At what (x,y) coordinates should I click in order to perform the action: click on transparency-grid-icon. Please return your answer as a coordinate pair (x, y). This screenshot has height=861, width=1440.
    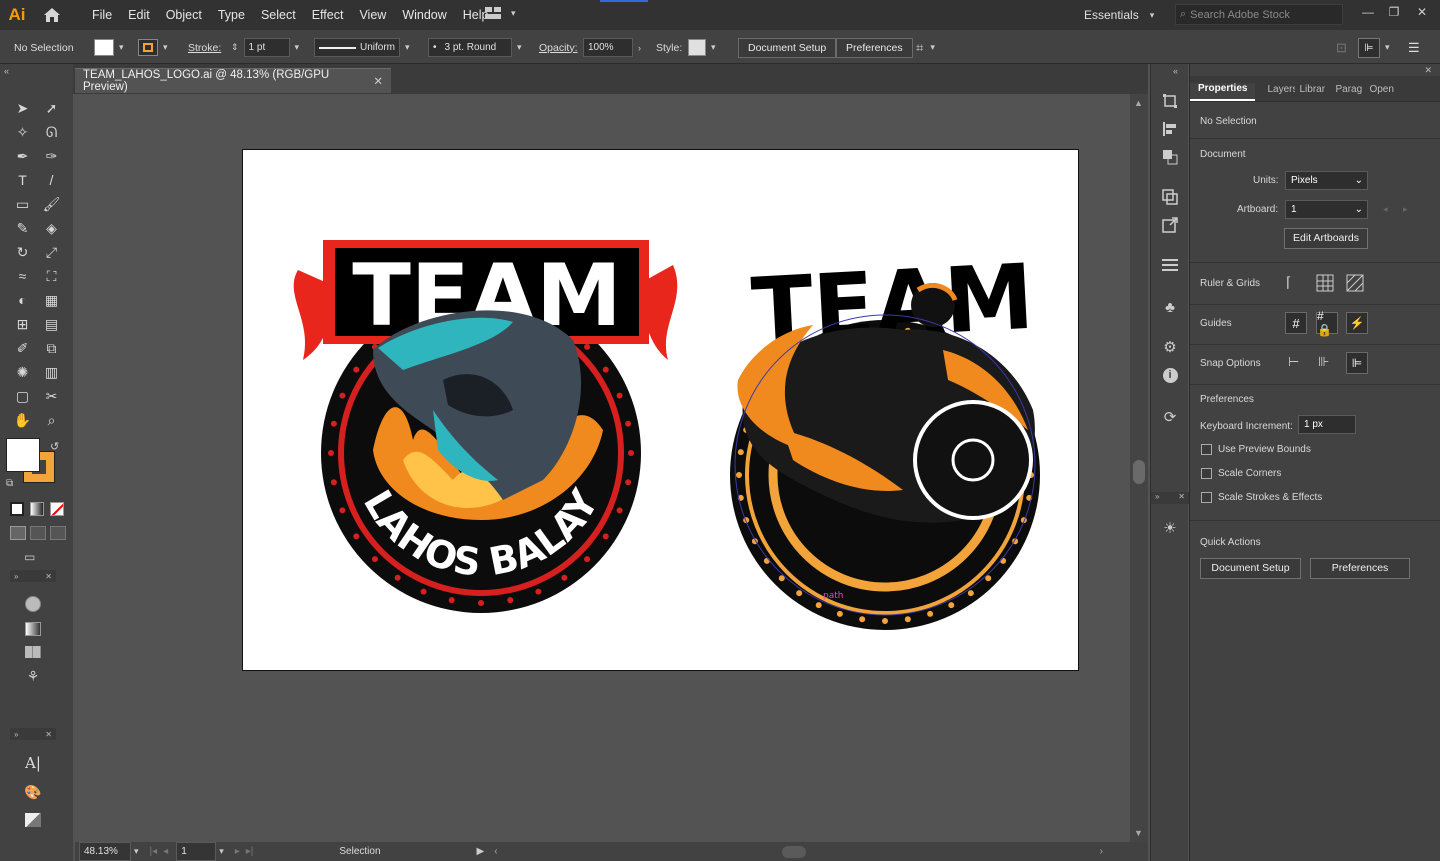
    Looking at the image, I should click on (1357, 285).